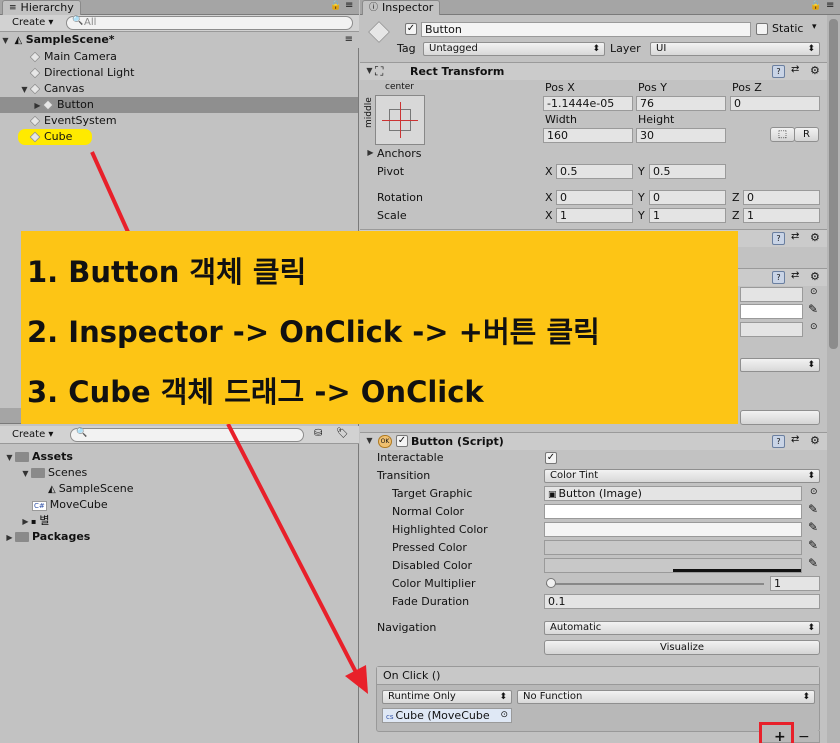  I want to click on rect-transform-header: ▼ ⛶ Rect Transform ? ⇄ ⚙, so click(593, 71).